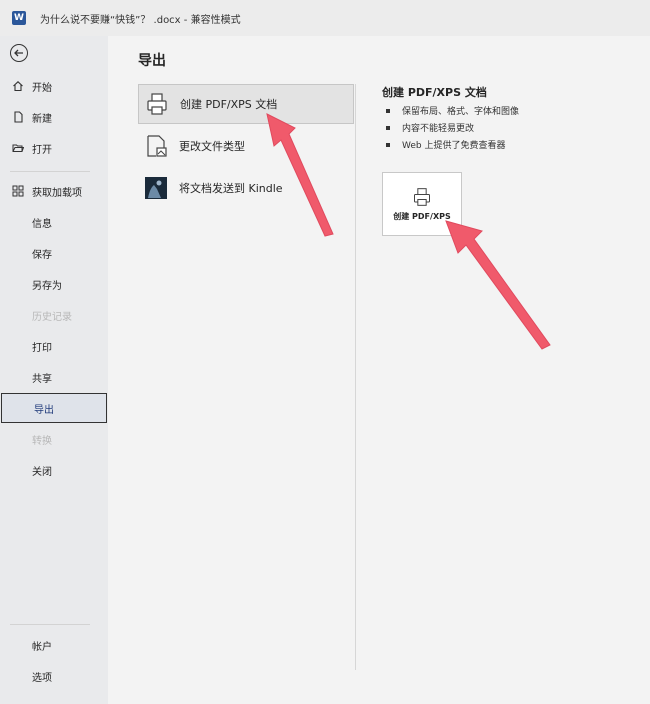  What do you see at coordinates (54, 148) in the screenshot?
I see `sidebar-item-open: 打开` at bounding box center [54, 148].